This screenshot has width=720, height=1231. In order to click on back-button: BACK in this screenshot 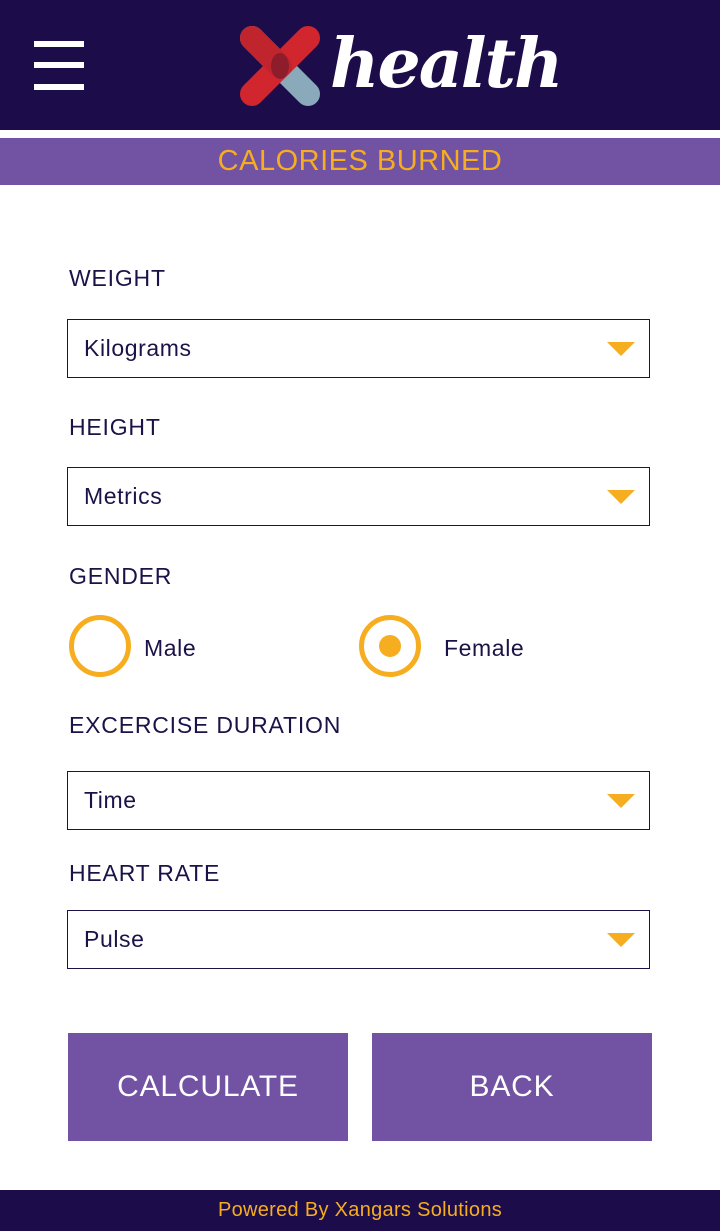, I will do `click(512, 1087)`.